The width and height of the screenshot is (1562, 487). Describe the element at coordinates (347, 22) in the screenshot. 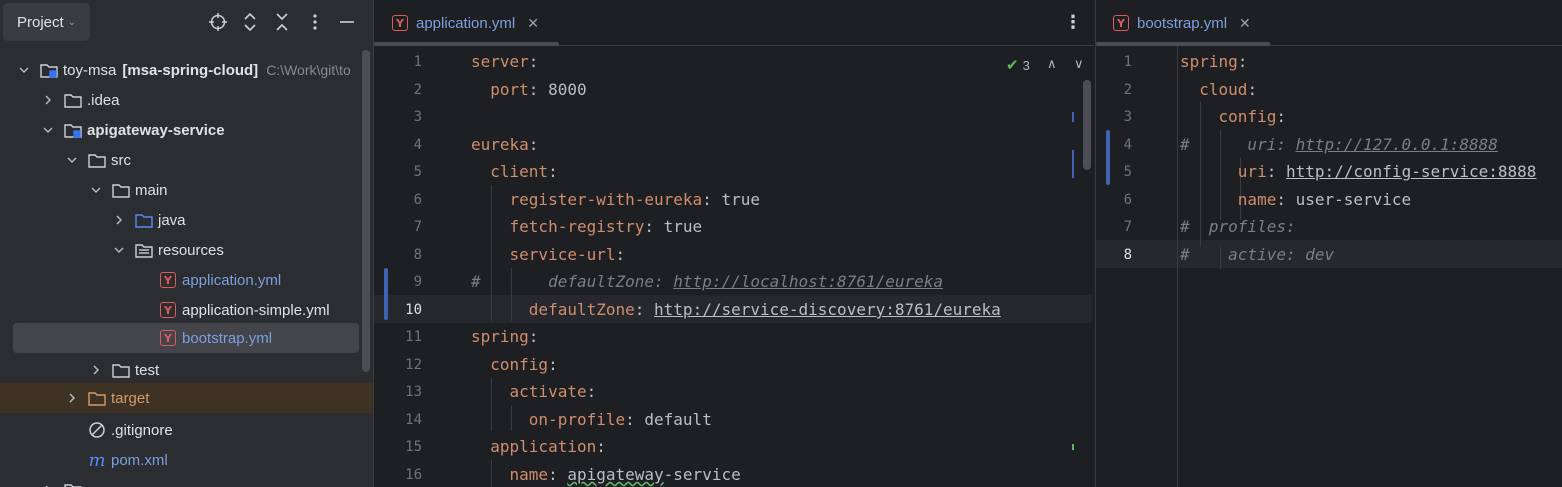

I see `minimize-icon` at that location.